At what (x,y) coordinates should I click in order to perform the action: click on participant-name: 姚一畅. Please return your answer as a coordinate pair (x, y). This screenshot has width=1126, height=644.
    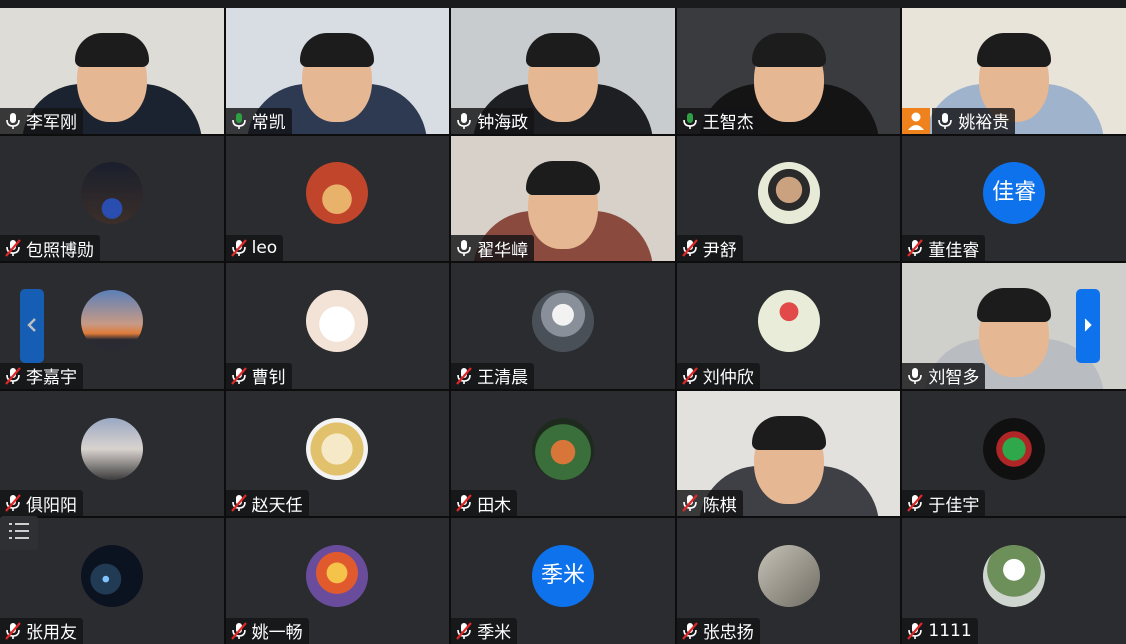
    Looking at the image, I should click on (277, 633).